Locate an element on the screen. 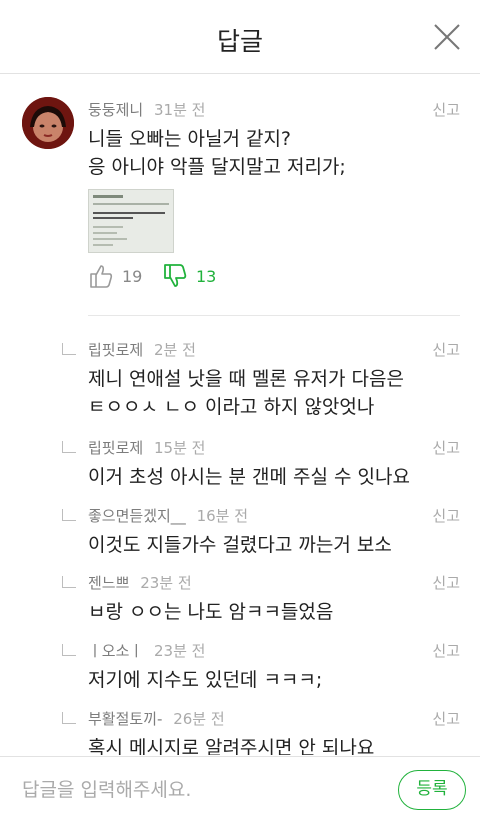 This screenshot has height=822, width=480. divider is located at coordinates (274, 315).